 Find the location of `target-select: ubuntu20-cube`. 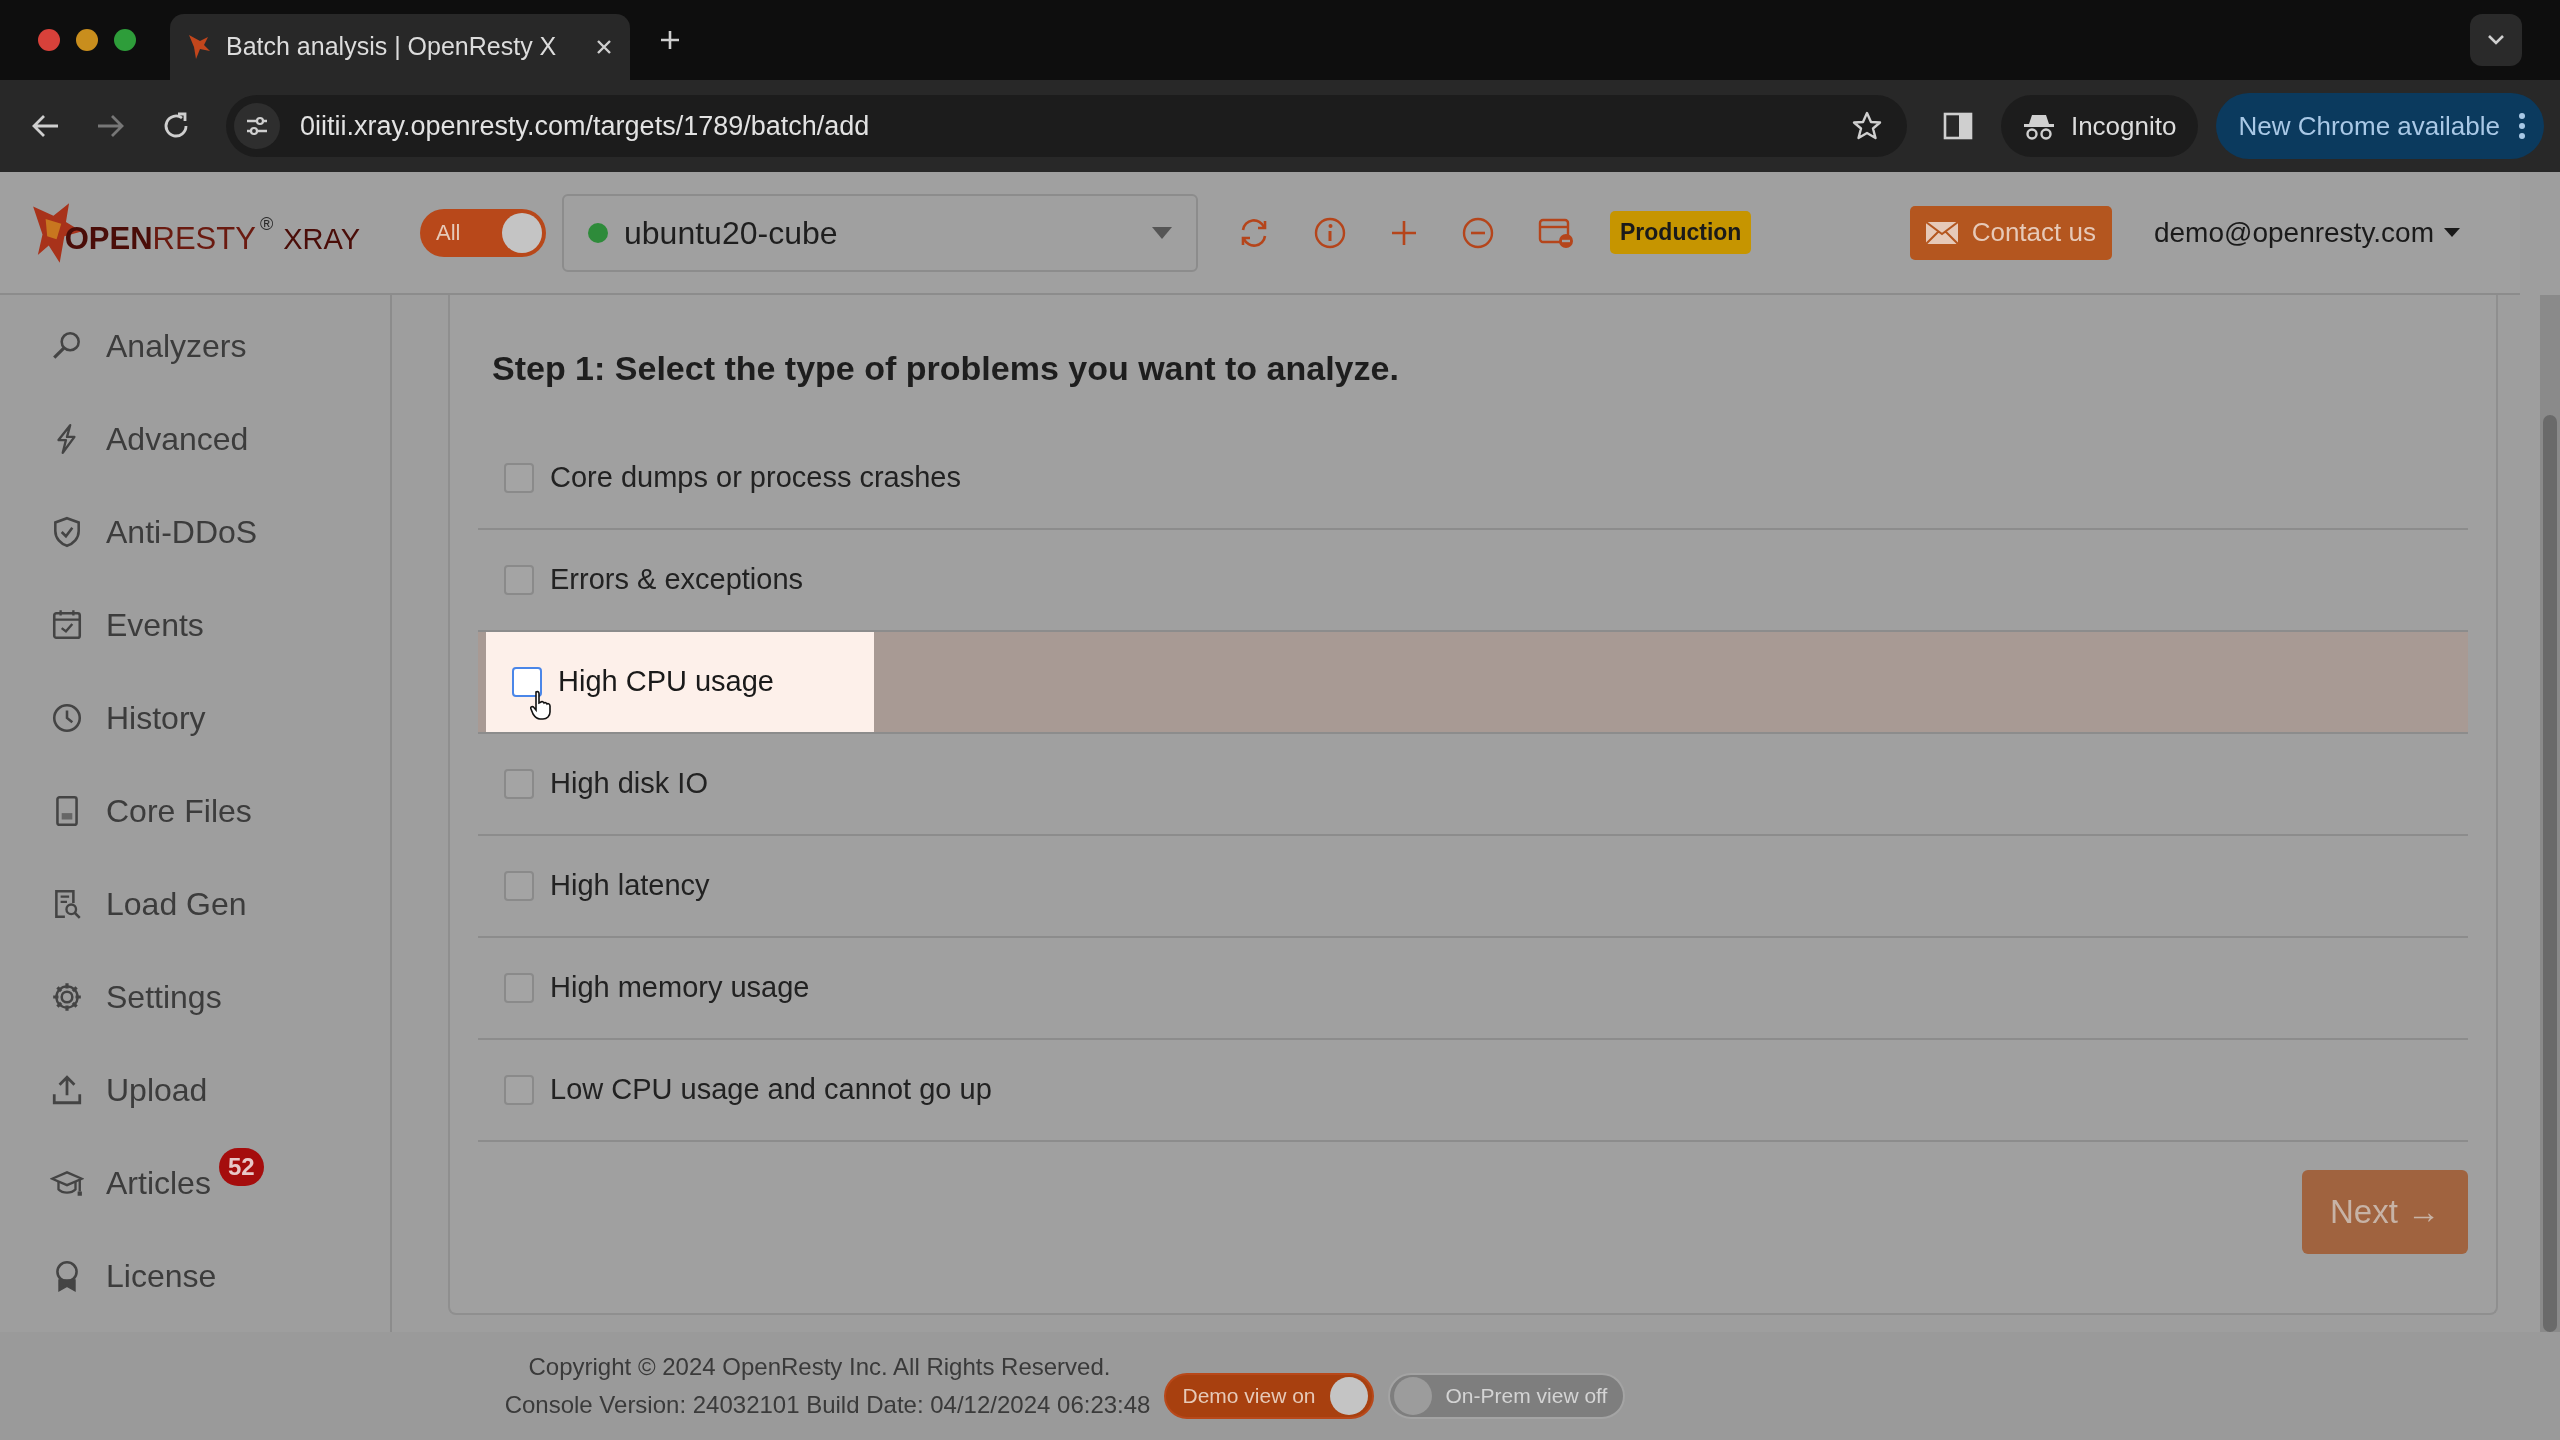

target-select: ubuntu20-cube is located at coordinates (880, 232).